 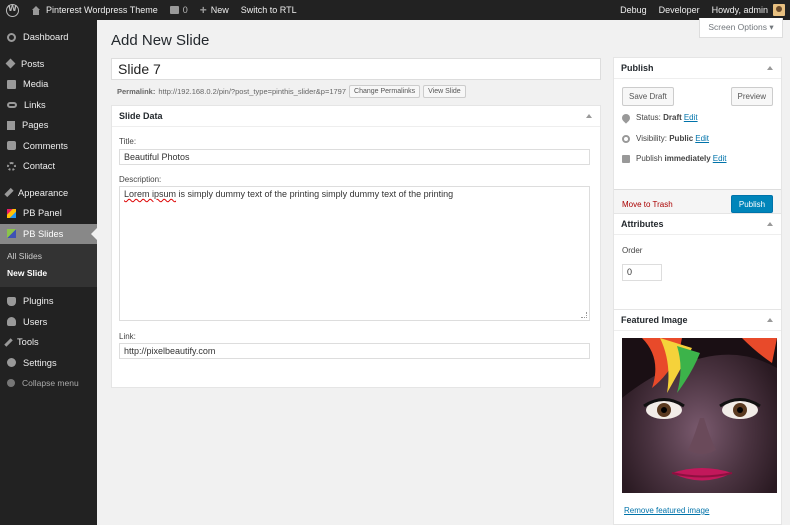 I want to click on order-field: 0, so click(x=642, y=272).